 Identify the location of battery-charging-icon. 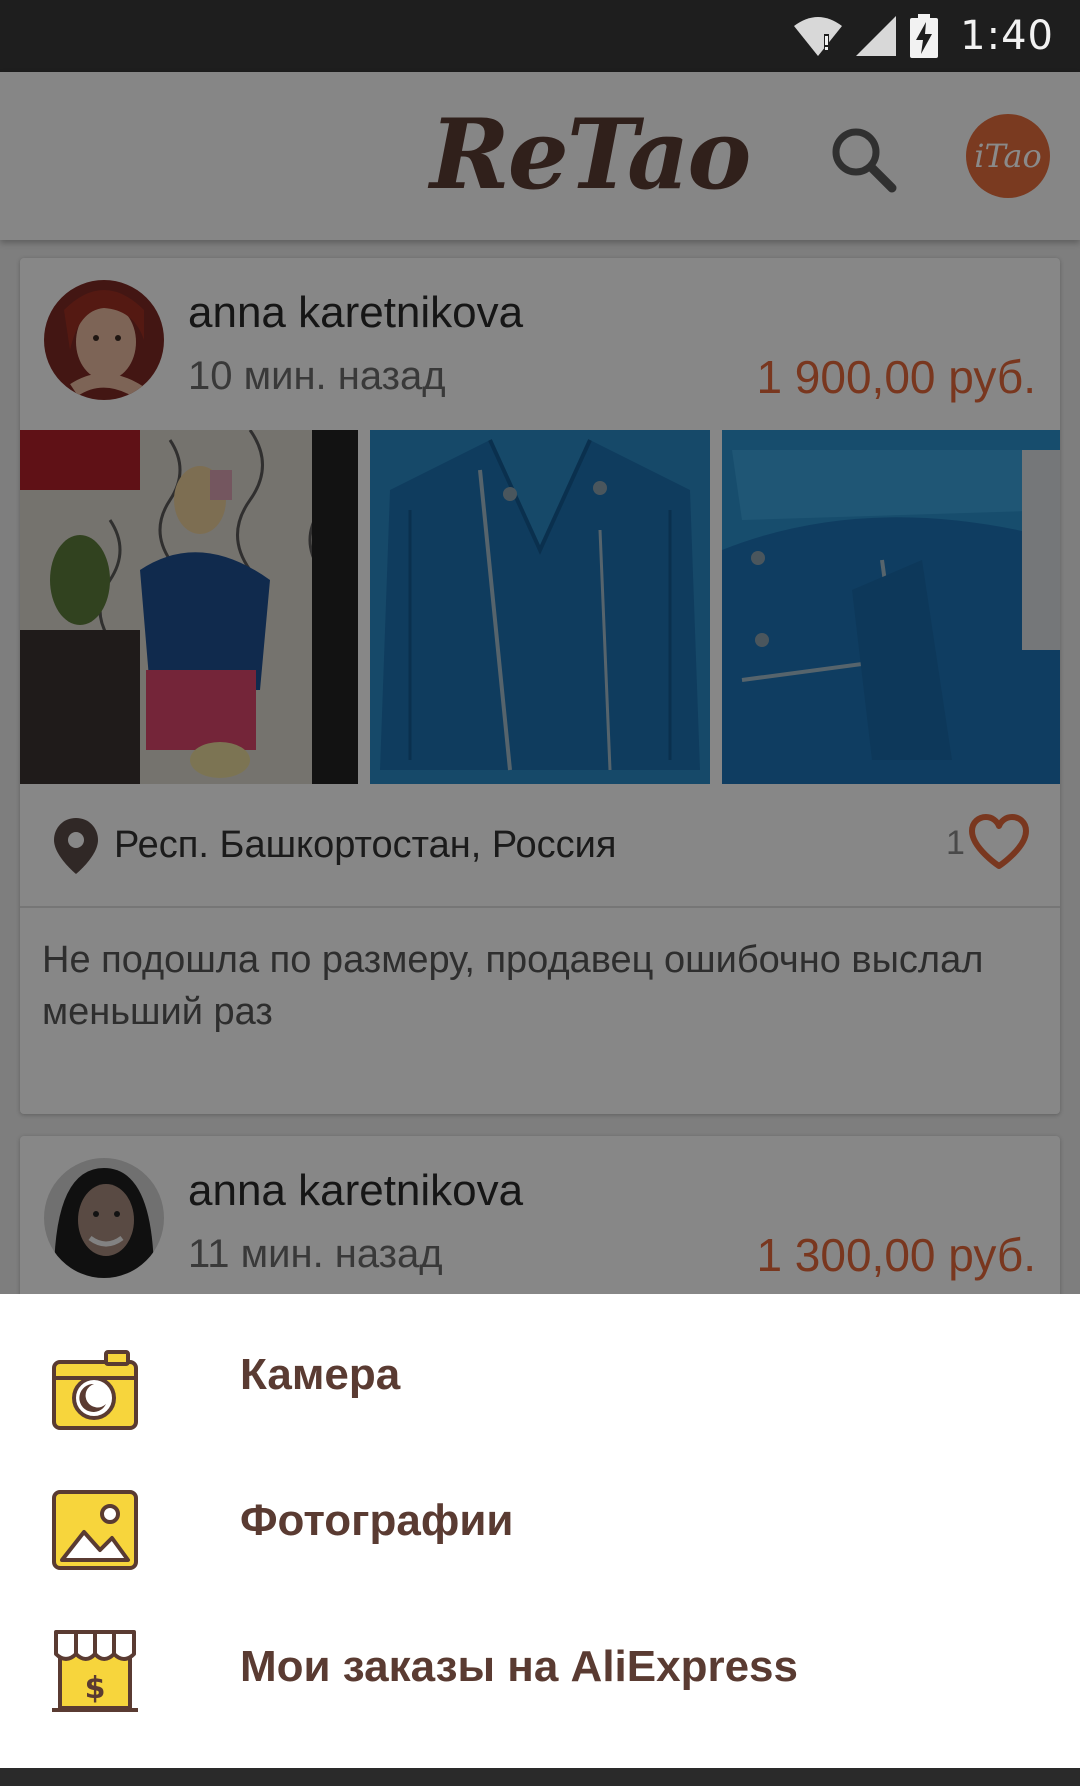
(924, 36).